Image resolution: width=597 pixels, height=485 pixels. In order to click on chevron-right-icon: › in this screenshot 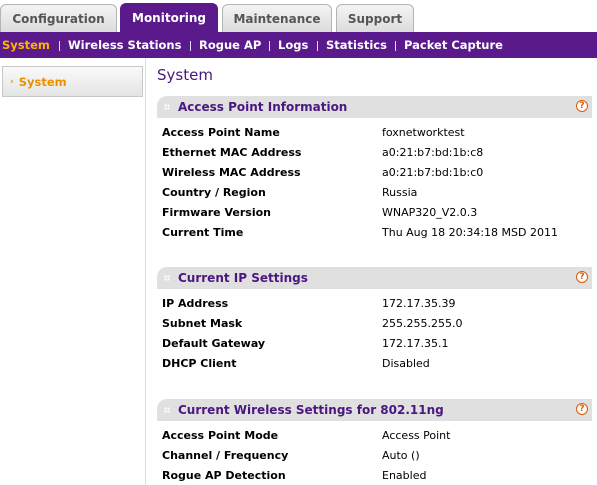, I will do `click(12, 81)`.